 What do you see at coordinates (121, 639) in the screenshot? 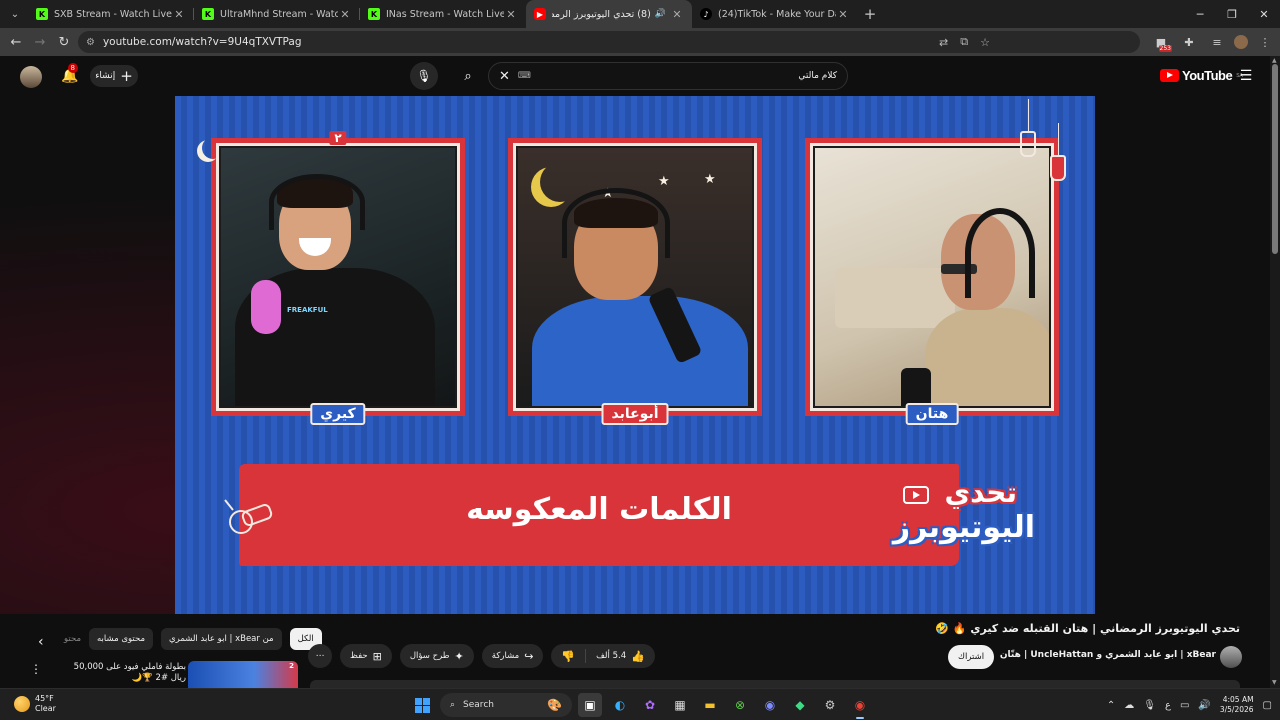
I see `chip-related: محتوى مشابه` at bounding box center [121, 639].